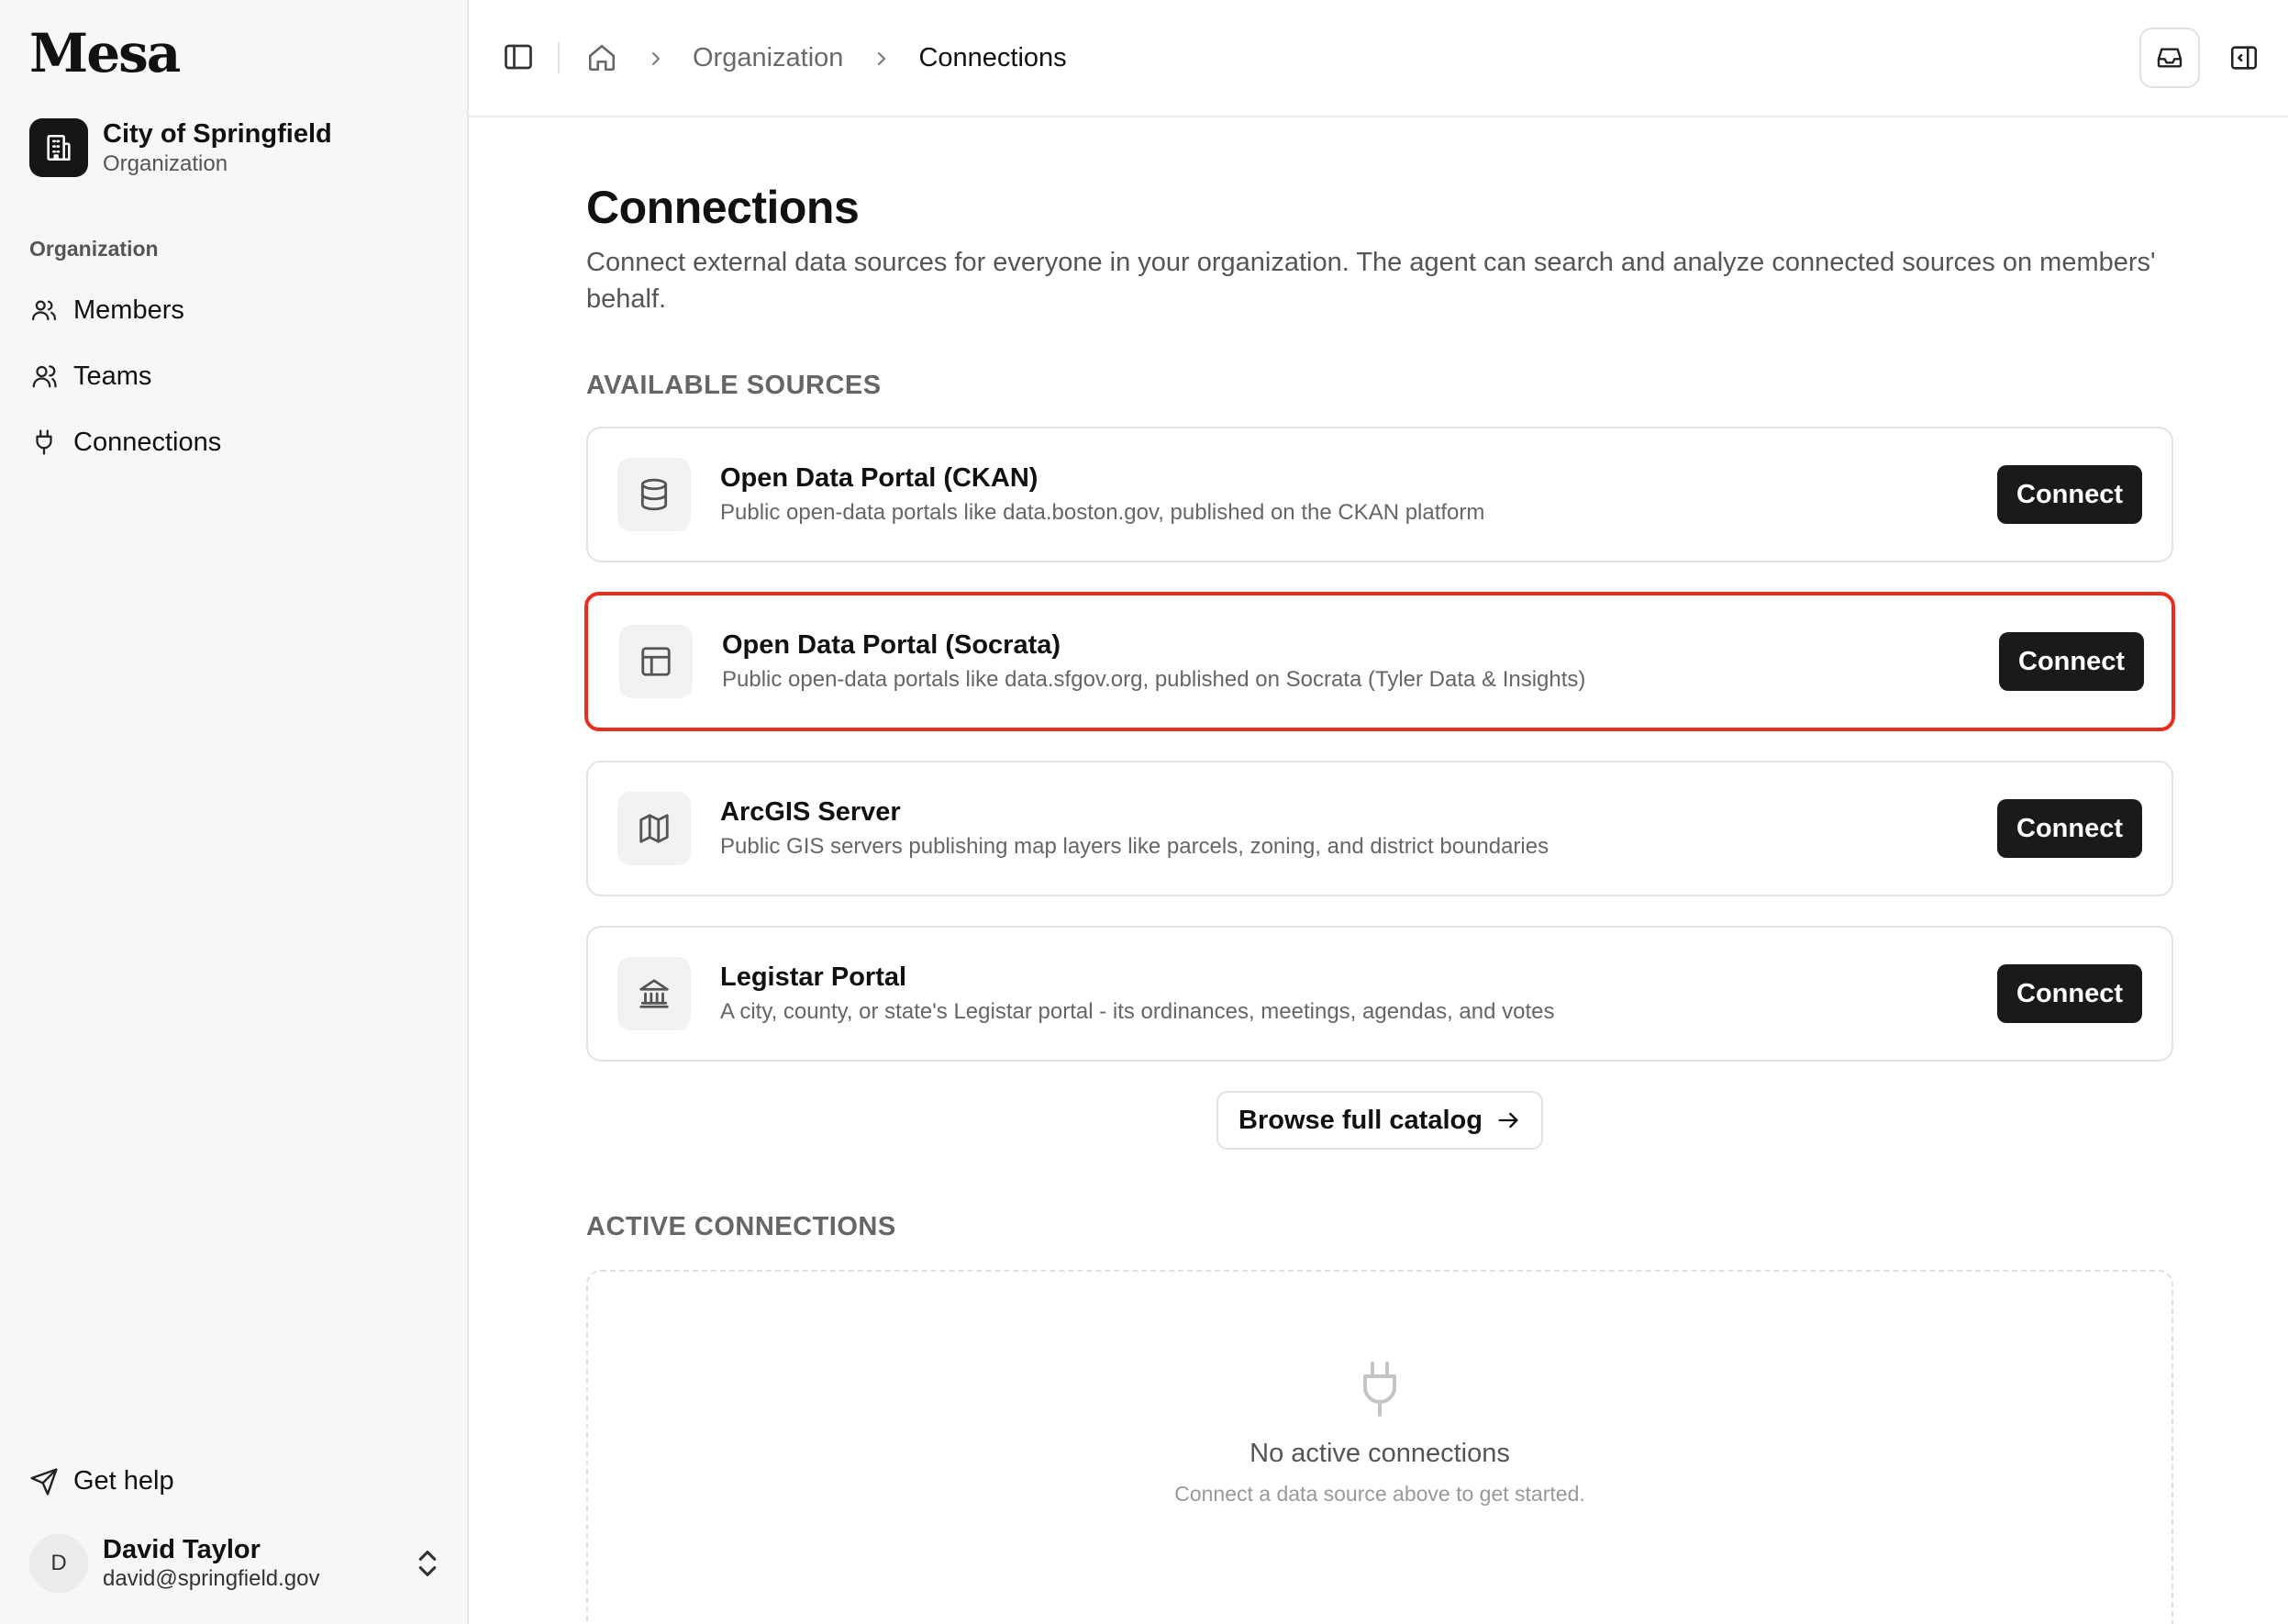 This screenshot has width=2288, height=1624. I want to click on source-title: Open Data Portal (CKAN), so click(879, 478).